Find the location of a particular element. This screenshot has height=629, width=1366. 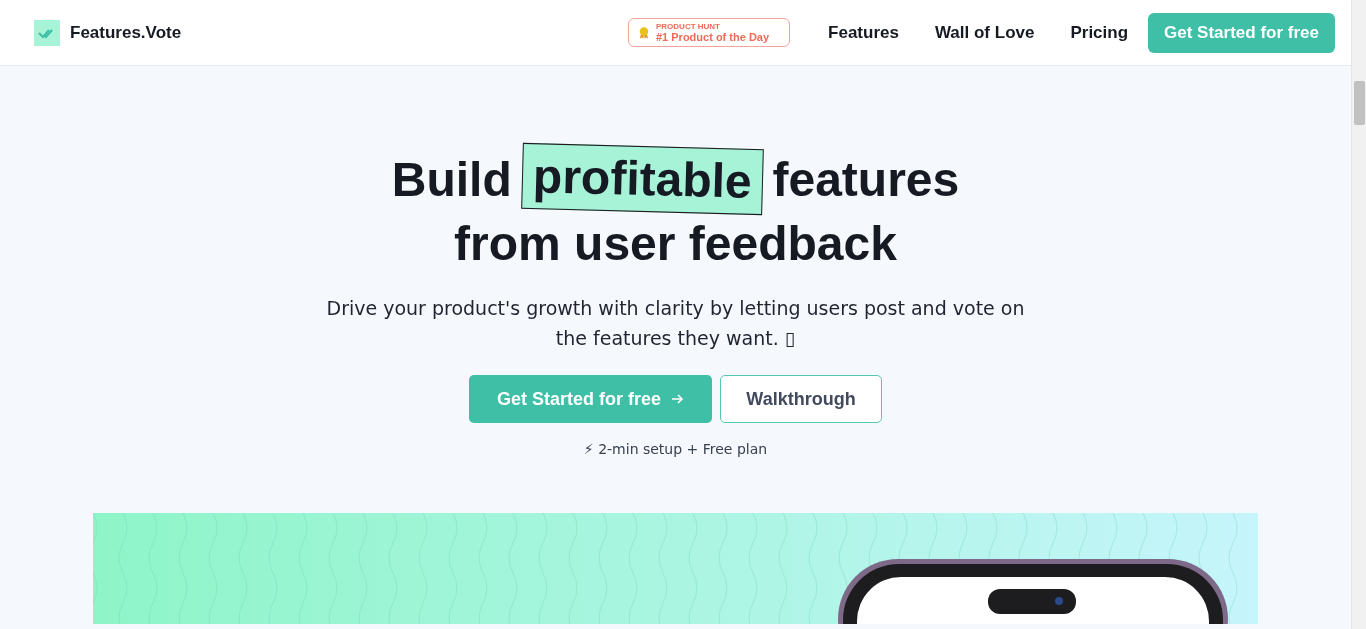

nav-link: Wall of Love is located at coordinates (984, 32).